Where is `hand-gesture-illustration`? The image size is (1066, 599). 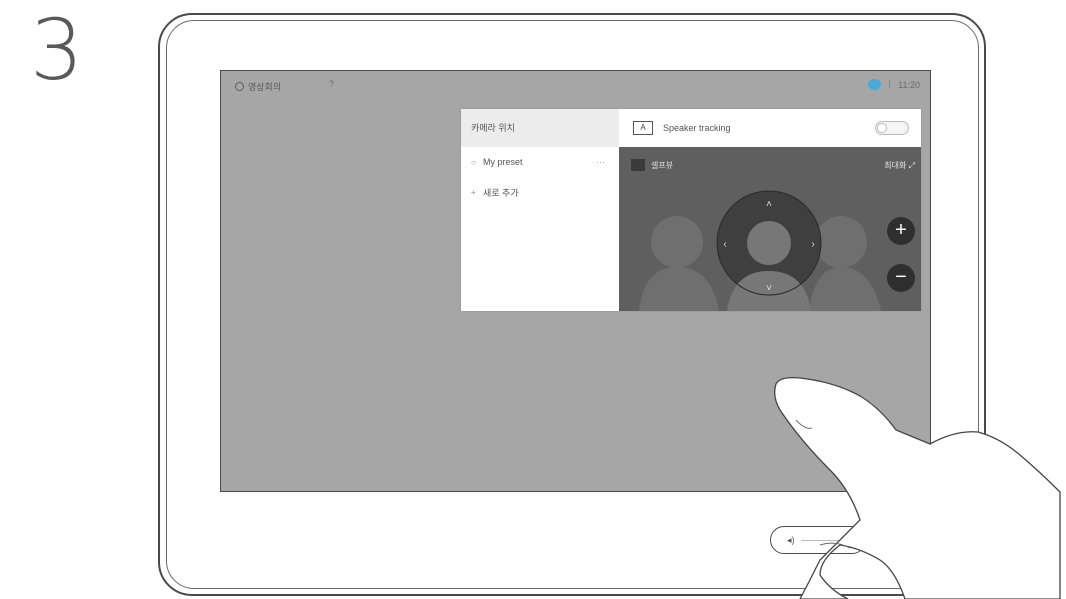
hand-gesture-illustration is located at coordinates (917, 487).